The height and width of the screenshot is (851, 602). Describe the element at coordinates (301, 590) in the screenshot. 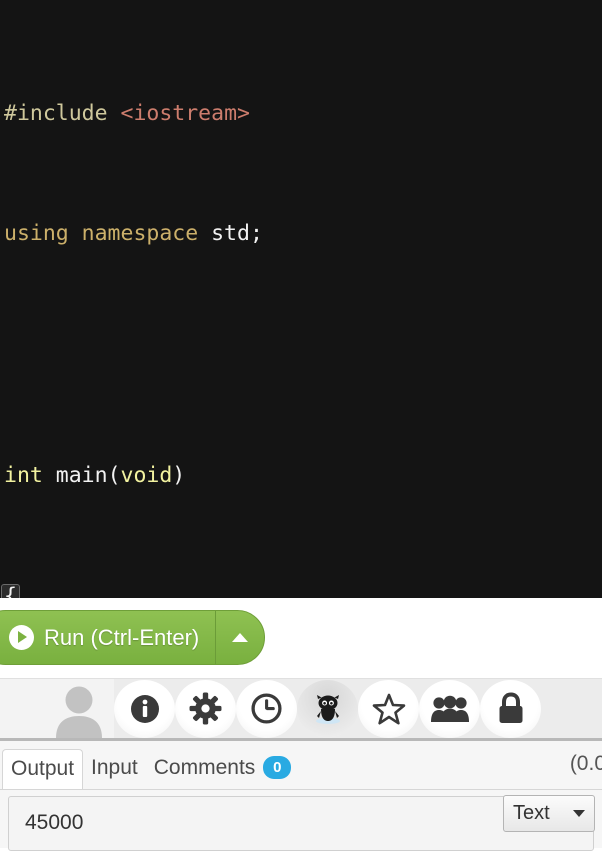

I see `code-line: {` at that location.